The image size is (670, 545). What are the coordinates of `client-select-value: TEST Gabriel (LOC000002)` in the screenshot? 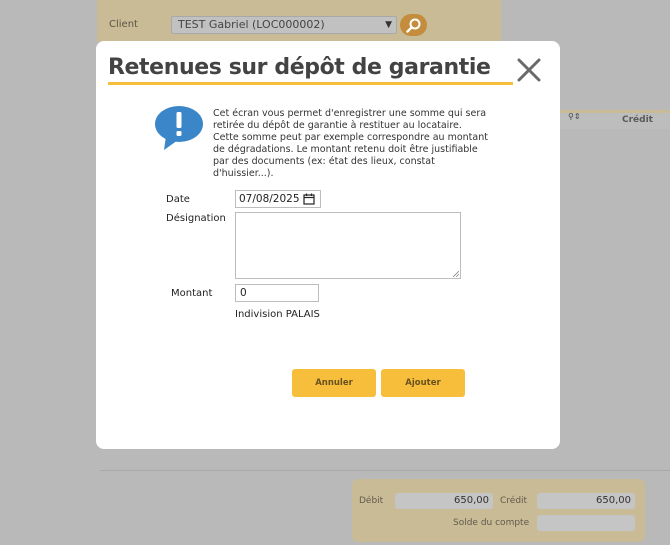 It's located at (251, 24).